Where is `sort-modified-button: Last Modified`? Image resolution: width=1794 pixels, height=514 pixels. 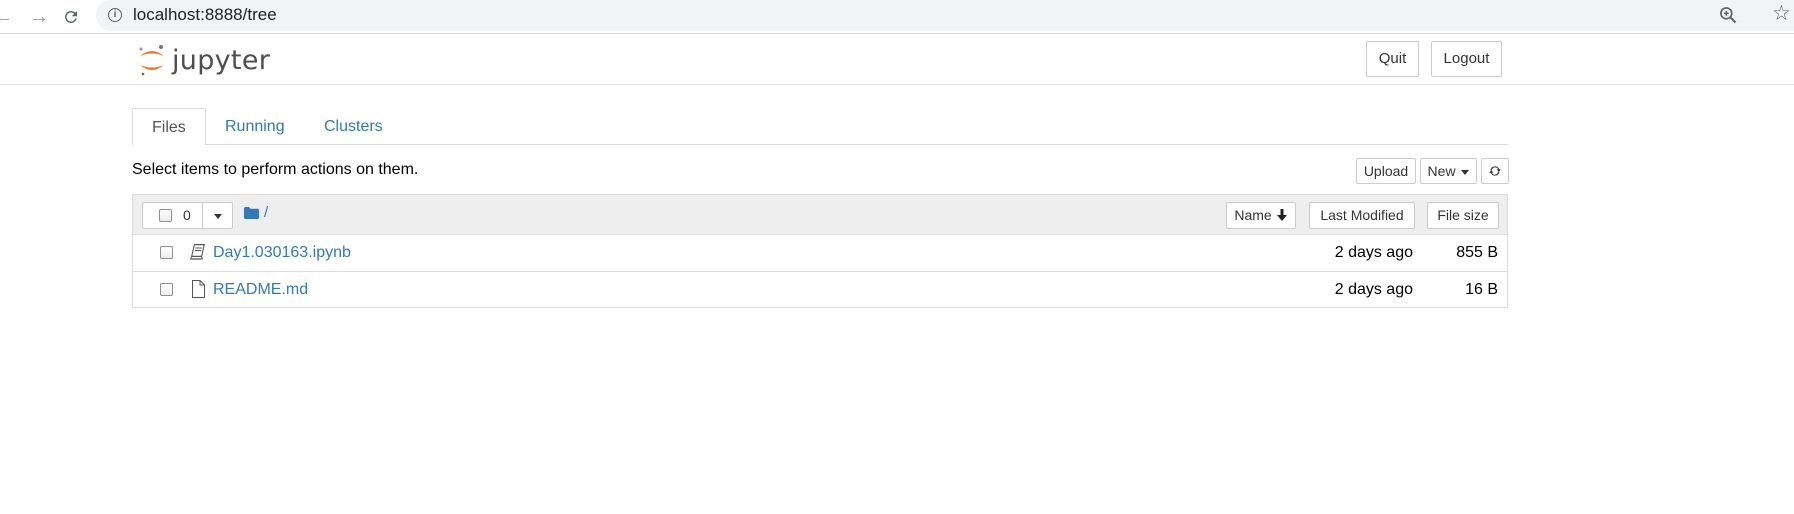 sort-modified-button: Last Modified is located at coordinates (1362, 215).